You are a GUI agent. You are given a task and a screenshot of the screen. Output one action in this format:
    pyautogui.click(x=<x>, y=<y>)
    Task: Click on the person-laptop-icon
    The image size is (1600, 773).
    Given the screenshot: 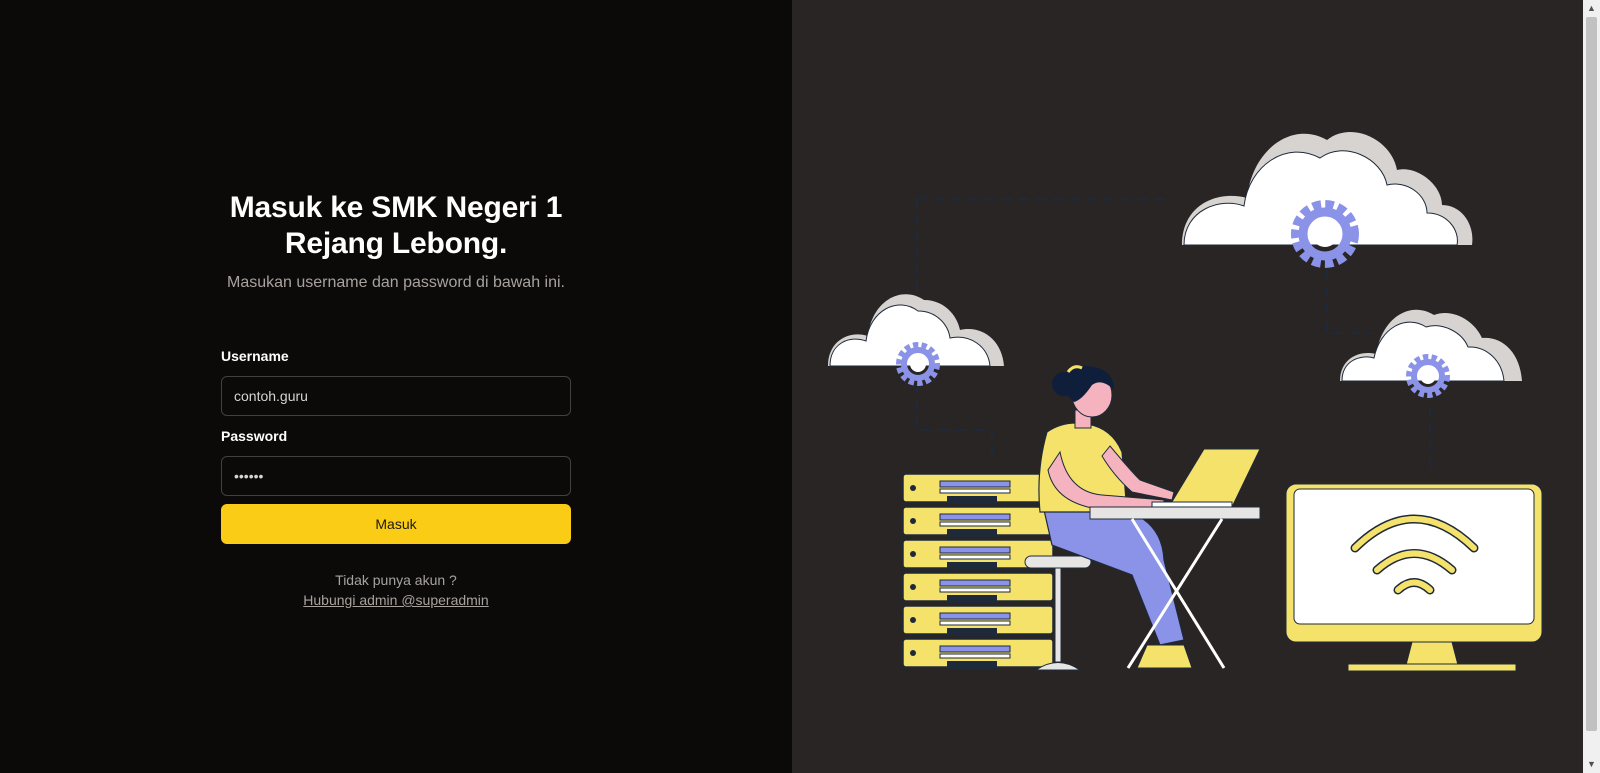 What is the action you would take?
    pyautogui.click(x=1142, y=518)
    